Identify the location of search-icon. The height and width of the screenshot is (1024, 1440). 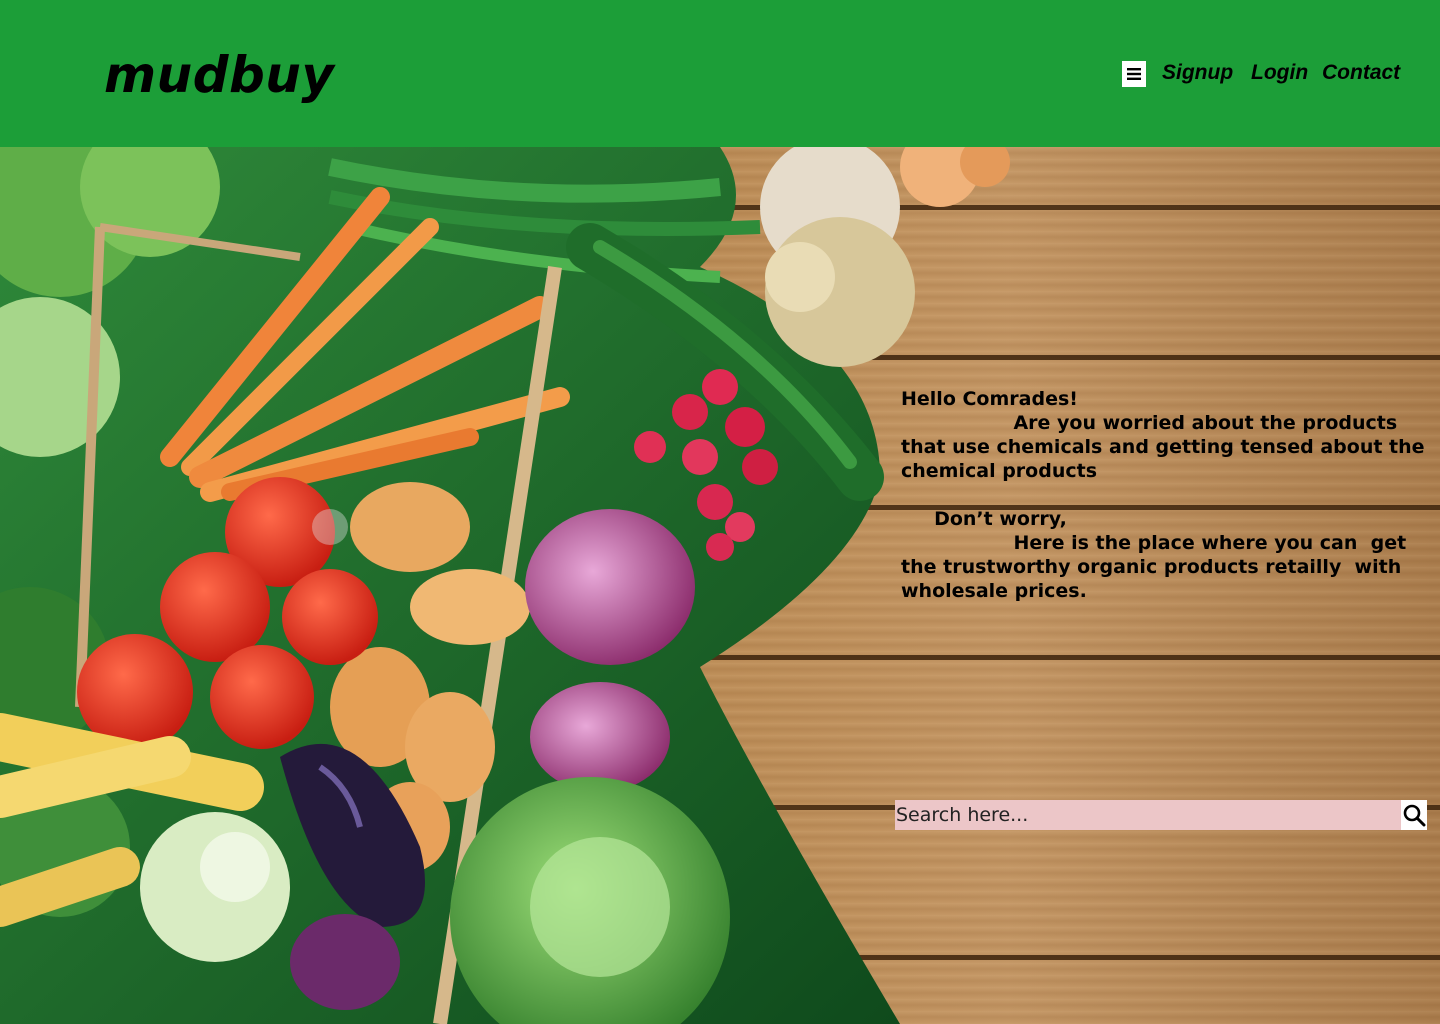
(1414, 815).